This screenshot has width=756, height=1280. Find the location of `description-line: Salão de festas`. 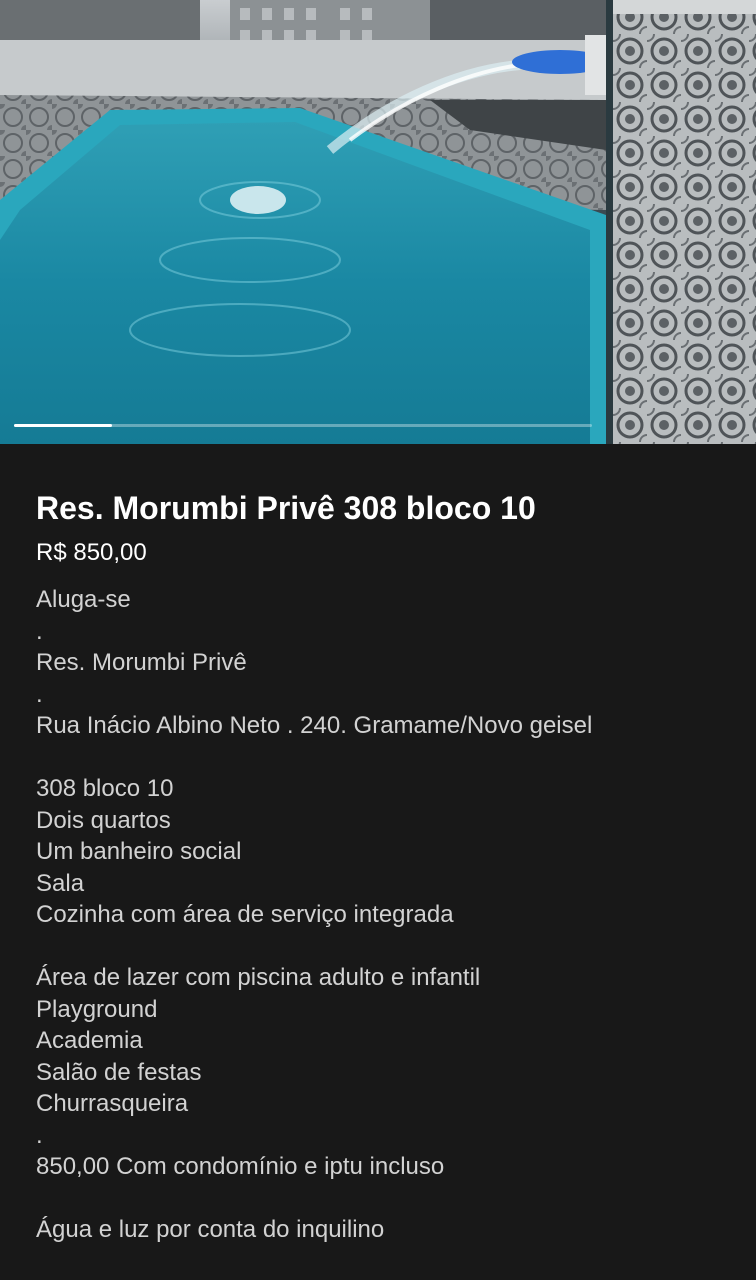

description-line: Salão de festas is located at coordinates (119, 1072).